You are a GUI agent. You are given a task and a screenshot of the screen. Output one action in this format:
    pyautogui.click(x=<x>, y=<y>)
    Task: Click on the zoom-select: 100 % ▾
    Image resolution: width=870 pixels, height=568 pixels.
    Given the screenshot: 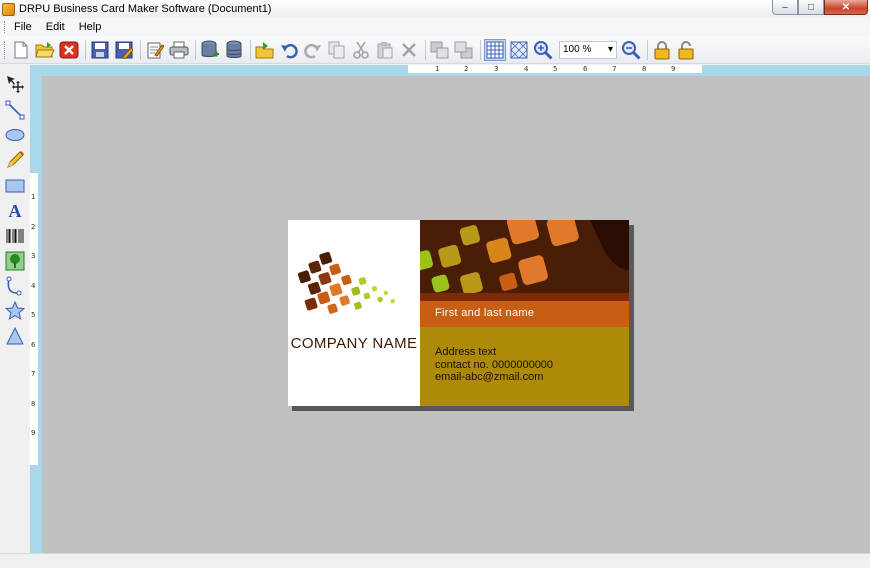 What is the action you would take?
    pyautogui.click(x=588, y=49)
    